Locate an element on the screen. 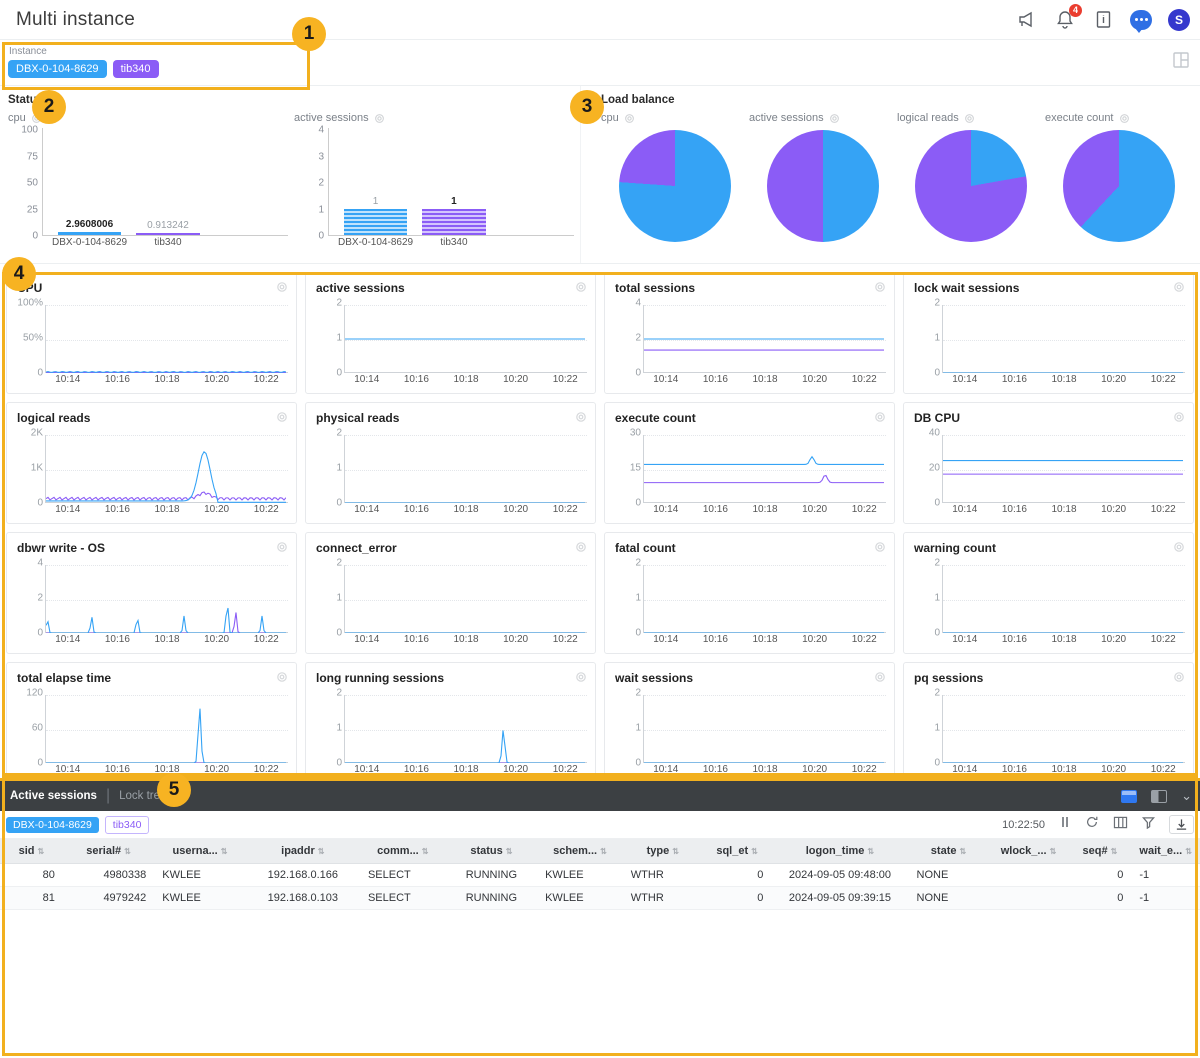  tab-active-sessions: Active sessions is located at coordinates (53, 796).